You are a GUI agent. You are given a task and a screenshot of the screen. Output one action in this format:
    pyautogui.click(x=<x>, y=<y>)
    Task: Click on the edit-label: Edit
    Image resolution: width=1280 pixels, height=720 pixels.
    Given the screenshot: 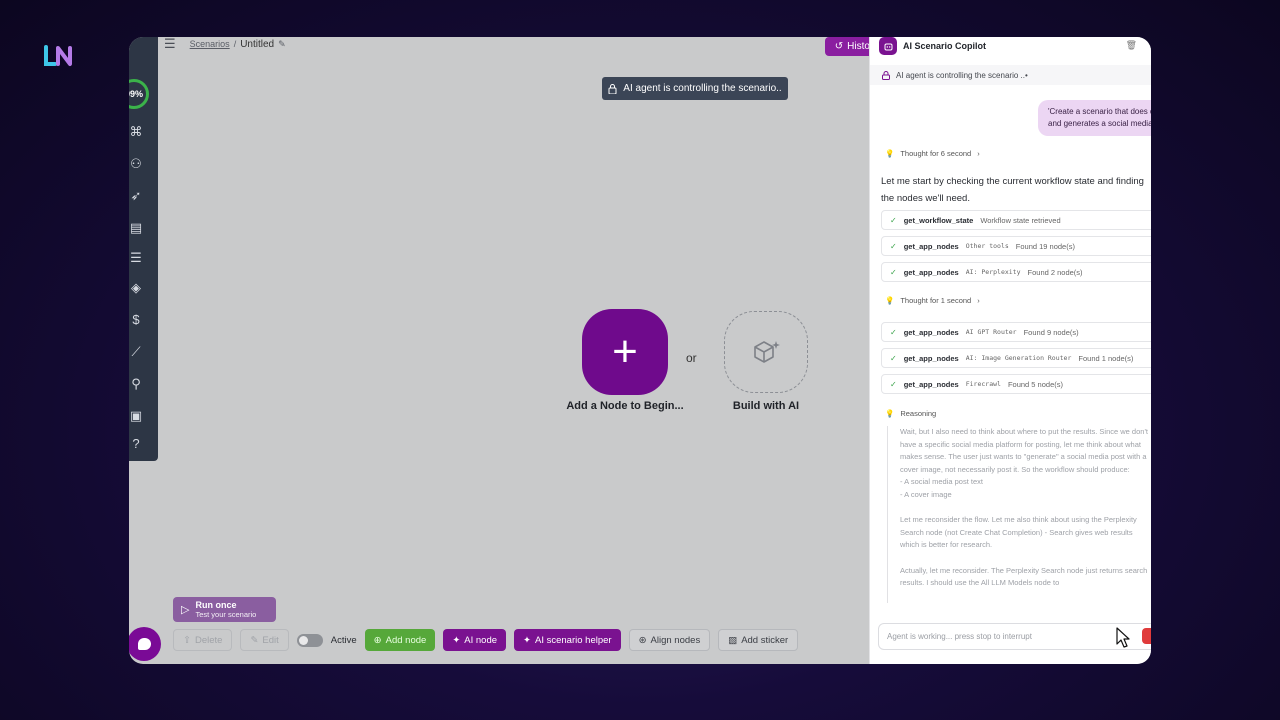 What is the action you would take?
    pyautogui.click(x=270, y=640)
    